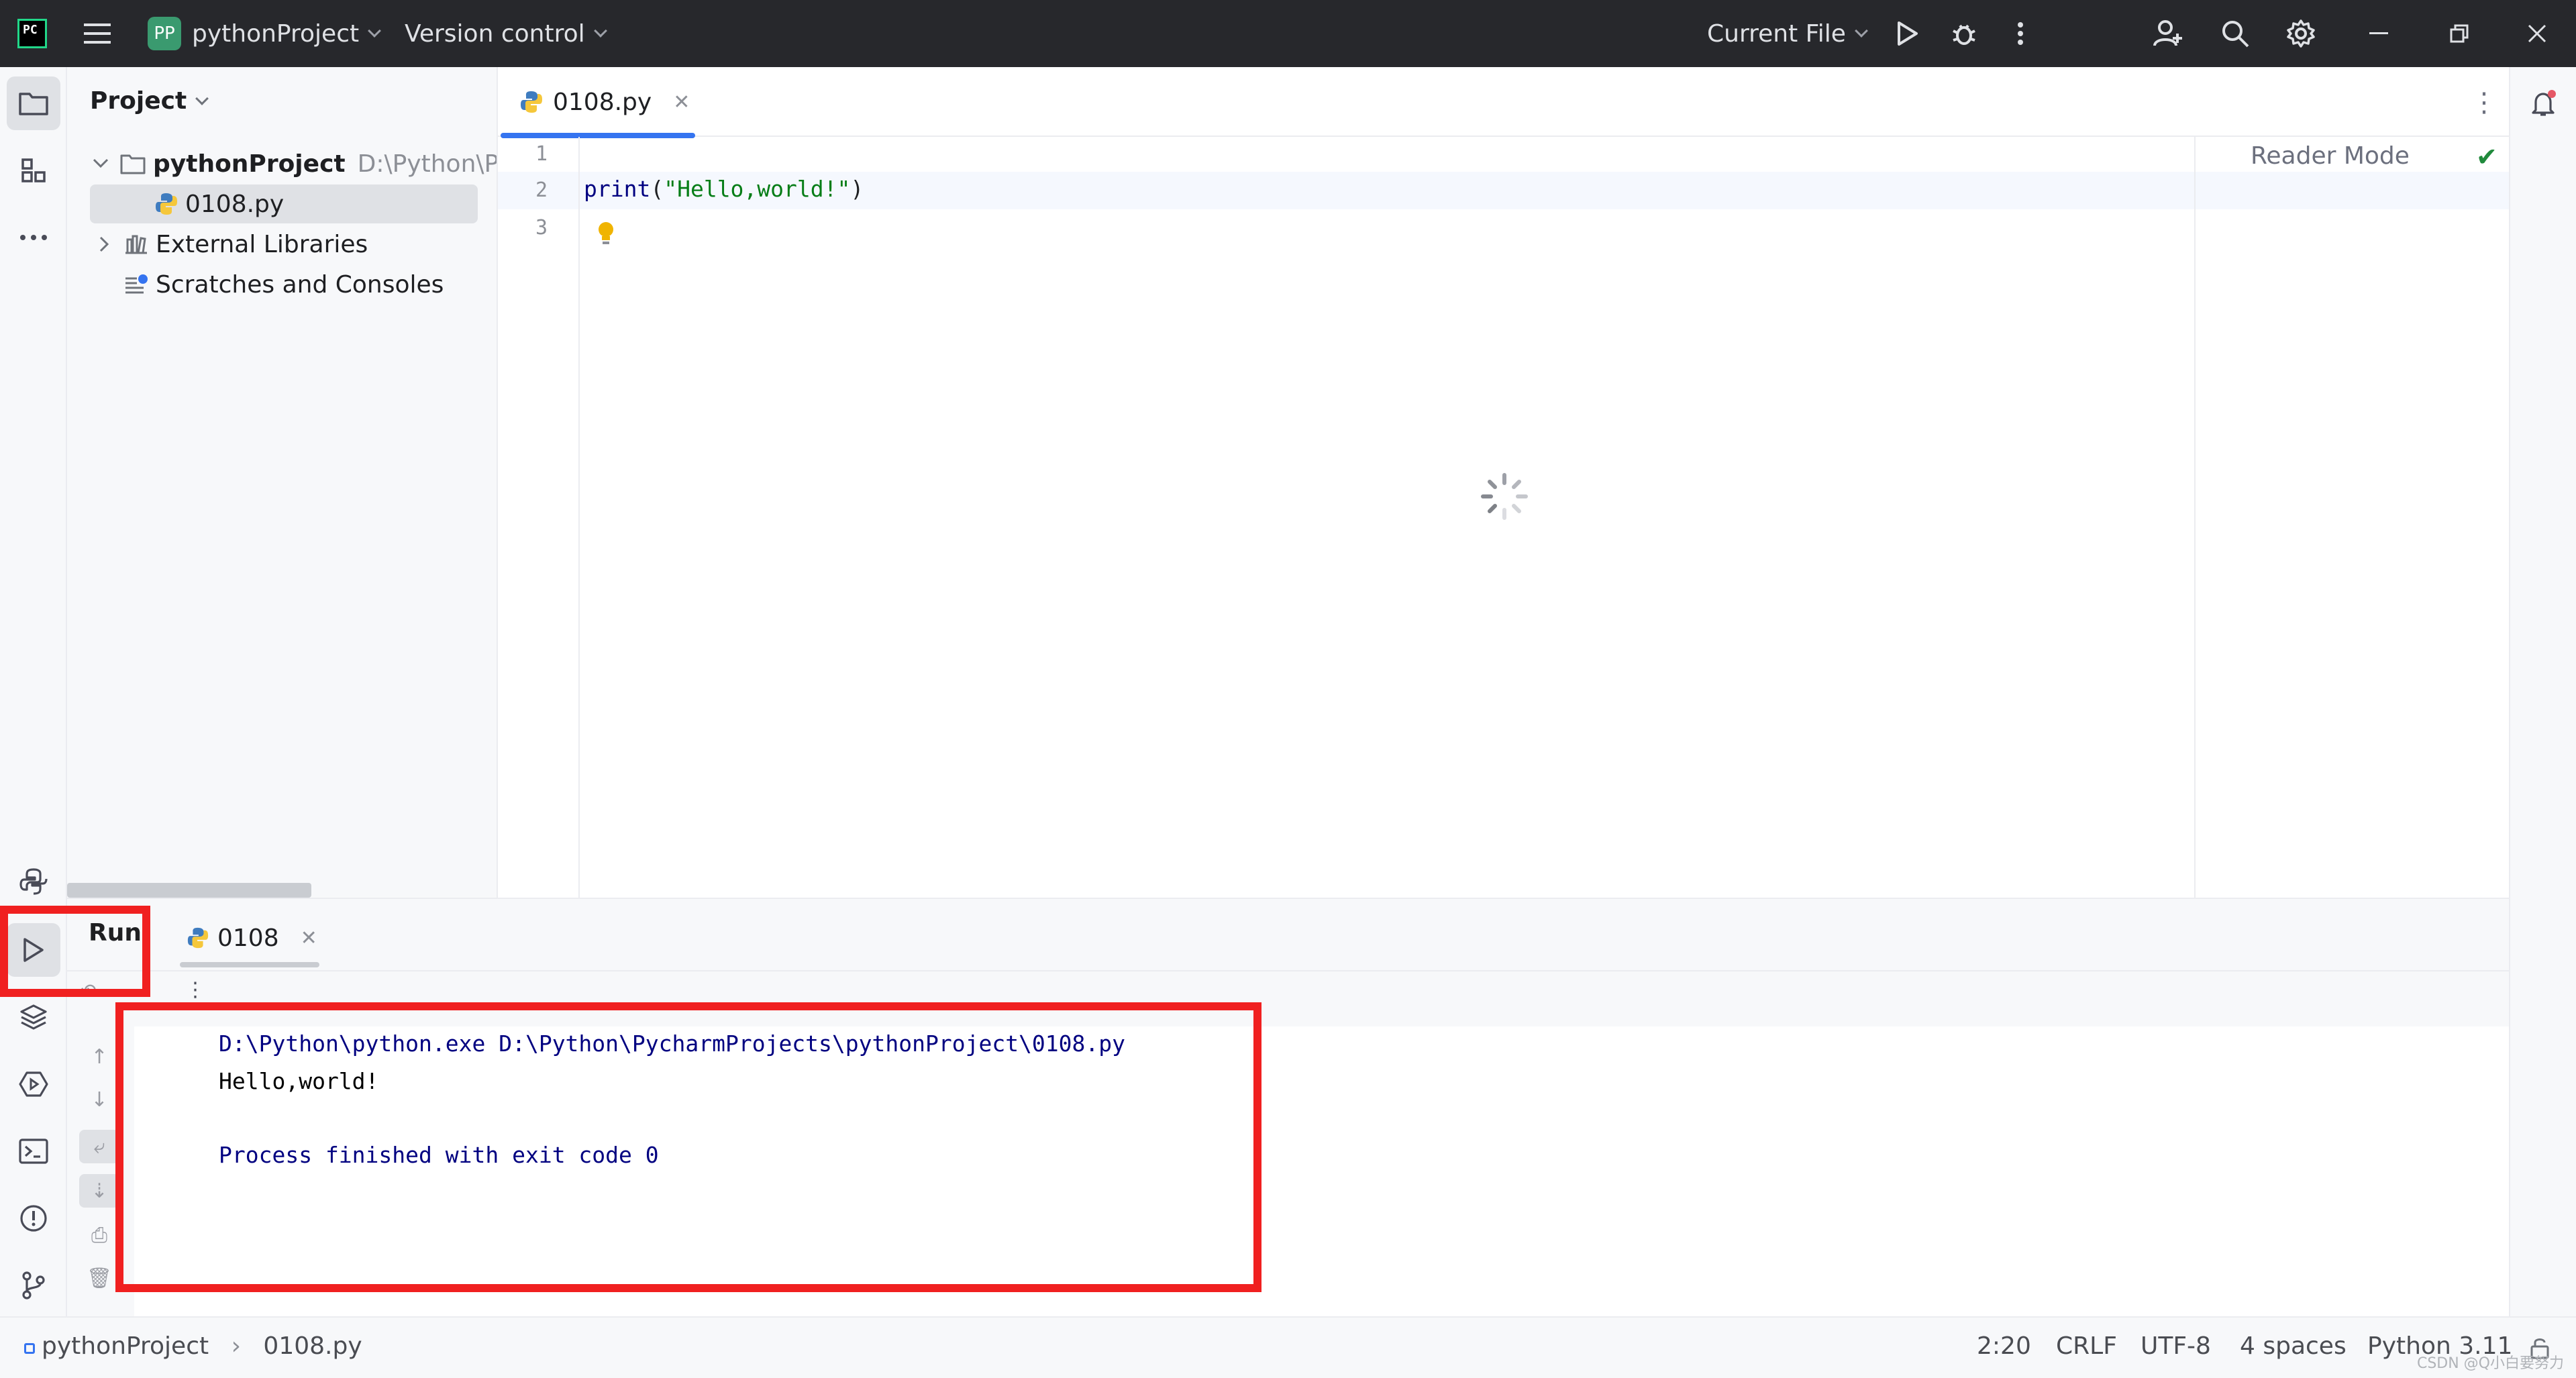  I want to click on problems-icon, so click(33, 1218).